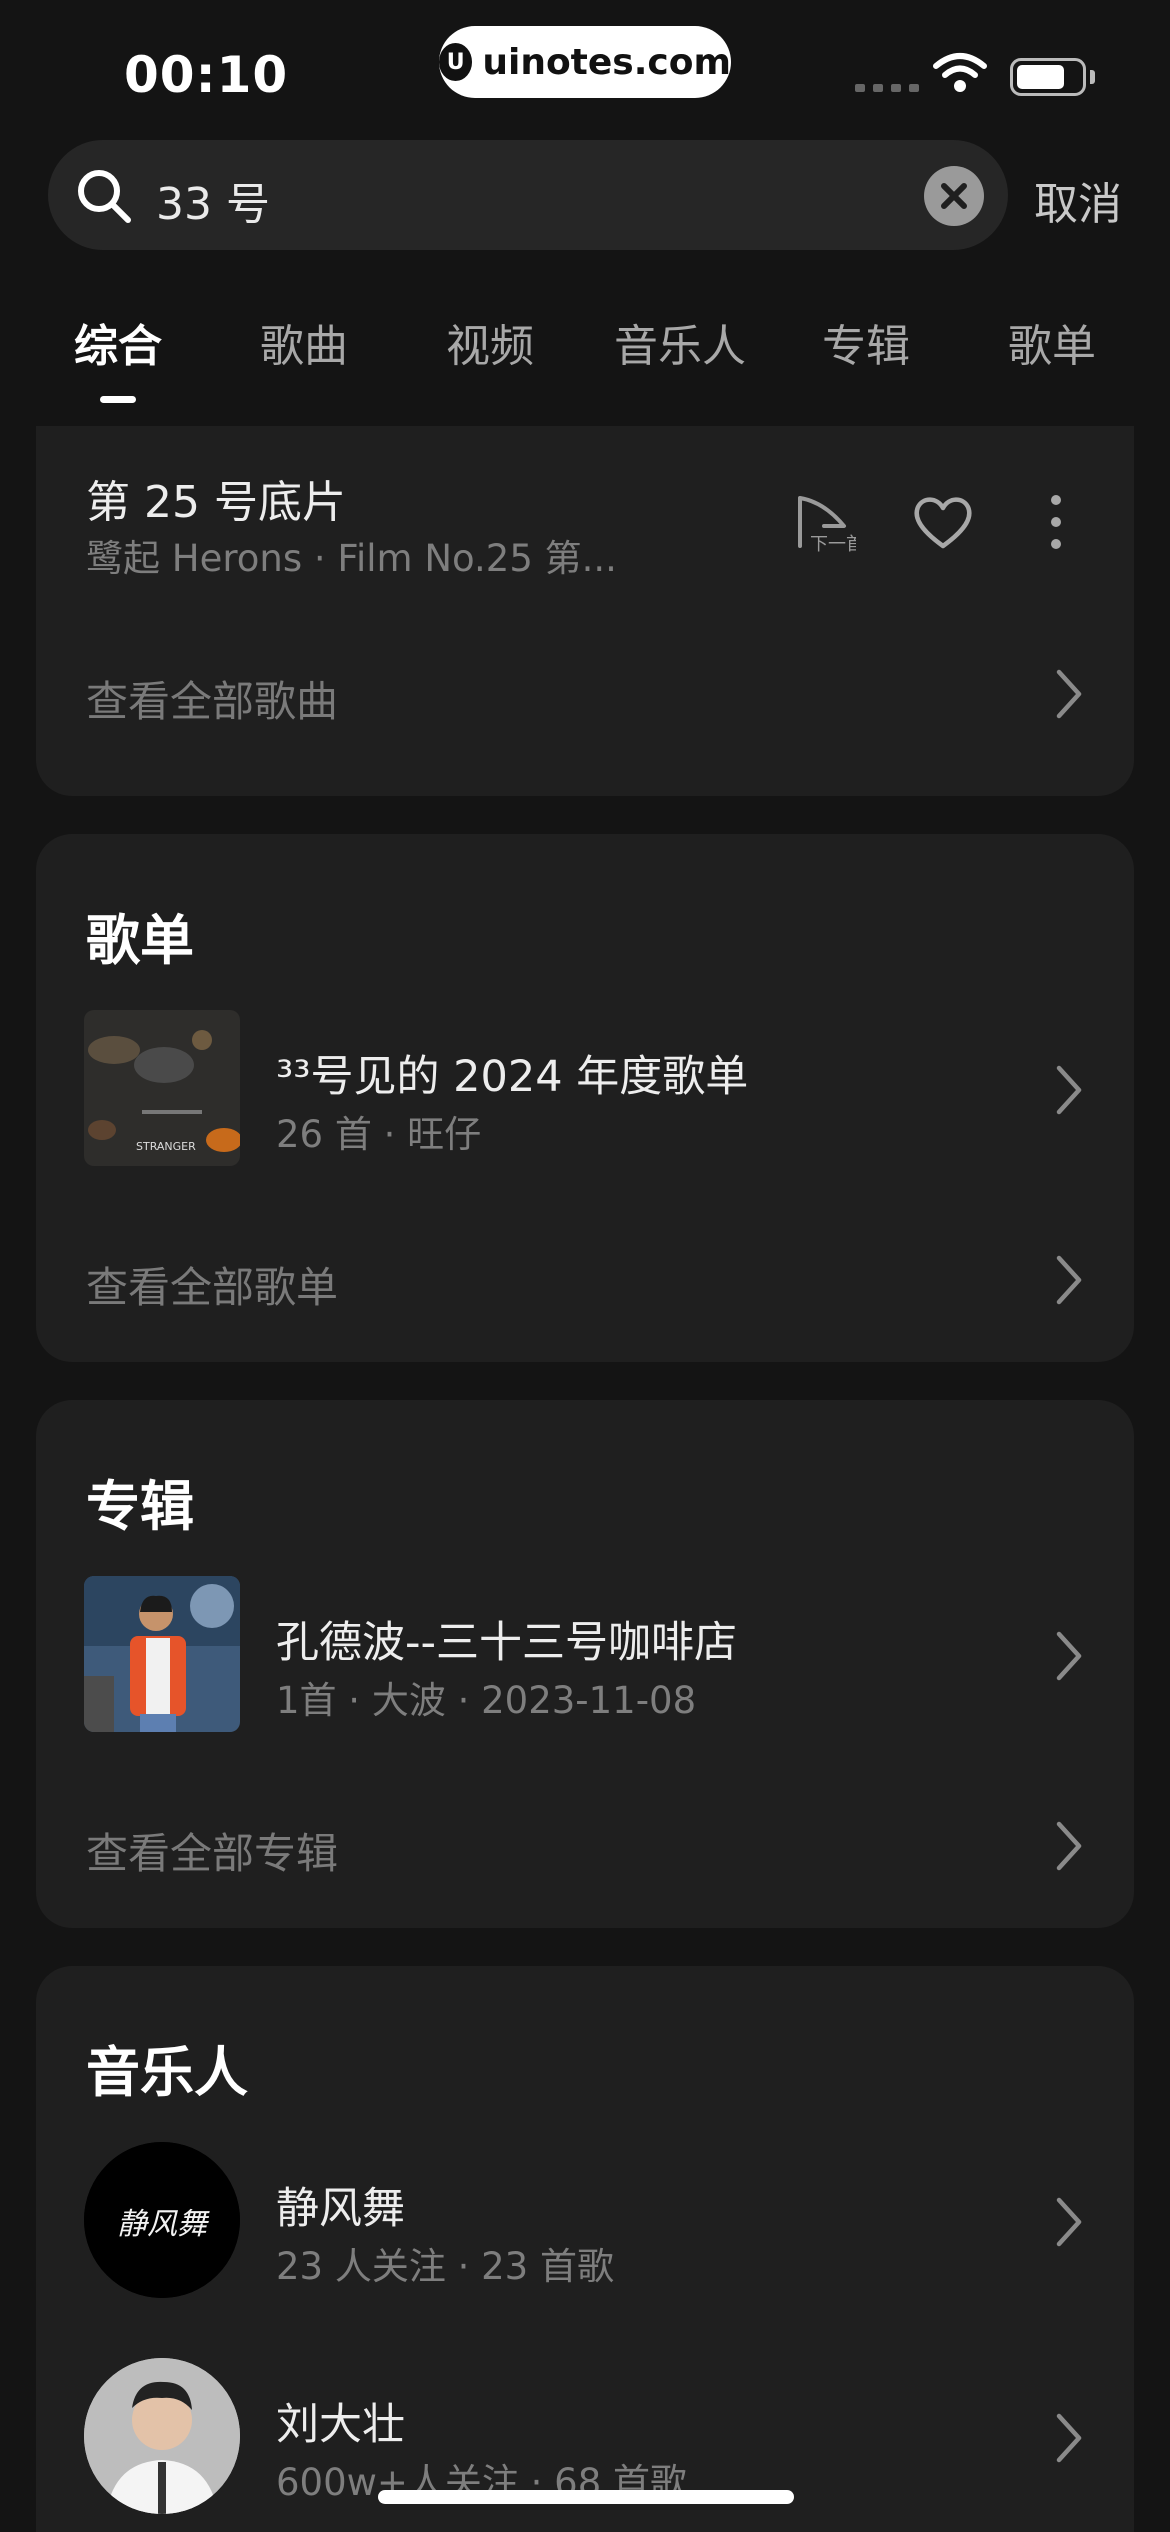 This screenshot has width=1170, height=2532. What do you see at coordinates (340, 2425) in the screenshot?
I see `artist-name: 刘大壮` at bounding box center [340, 2425].